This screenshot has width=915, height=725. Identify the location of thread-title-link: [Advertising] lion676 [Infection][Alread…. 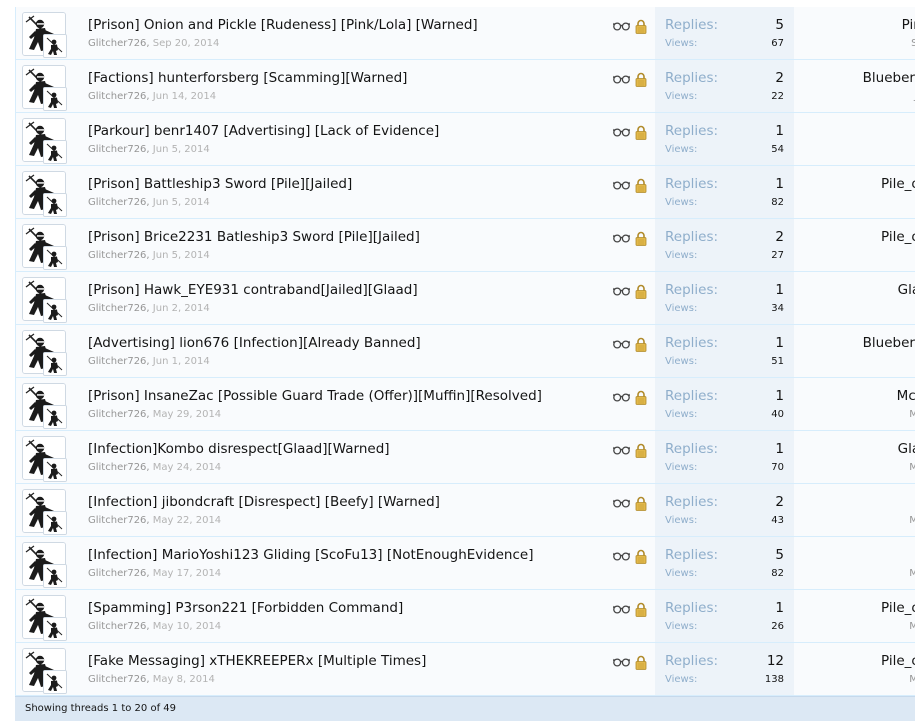
(254, 343).